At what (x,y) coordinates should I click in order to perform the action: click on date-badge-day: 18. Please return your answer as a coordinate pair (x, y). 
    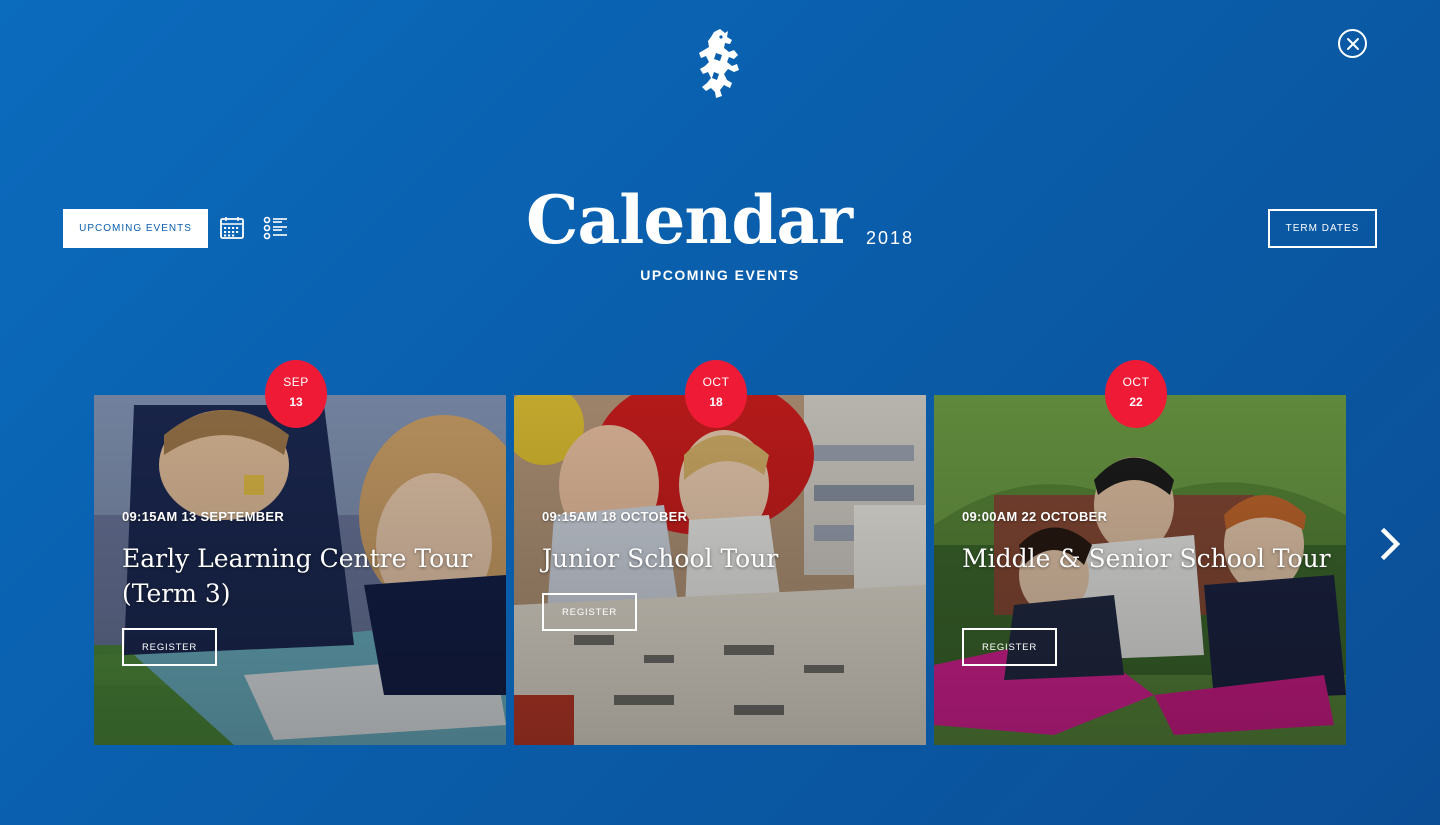
    Looking at the image, I should click on (716, 402).